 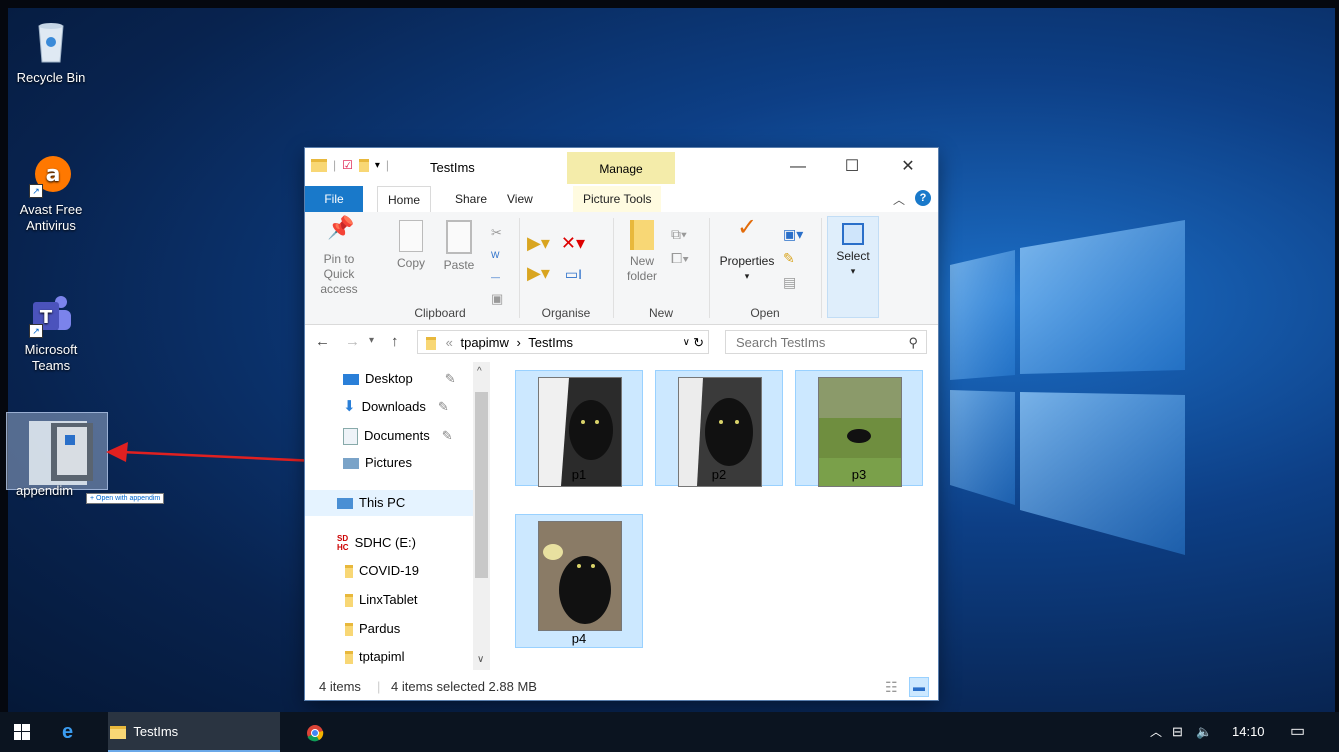 I want to click on file-tile-p4: p4, so click(x=579, y=581).